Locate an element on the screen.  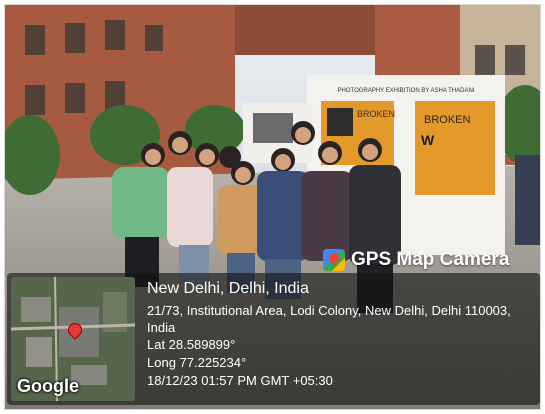
banner-text: PHOTOGRAPHY EXHIBITION BY ASHA THADANI is located at coordinates (406, 91).